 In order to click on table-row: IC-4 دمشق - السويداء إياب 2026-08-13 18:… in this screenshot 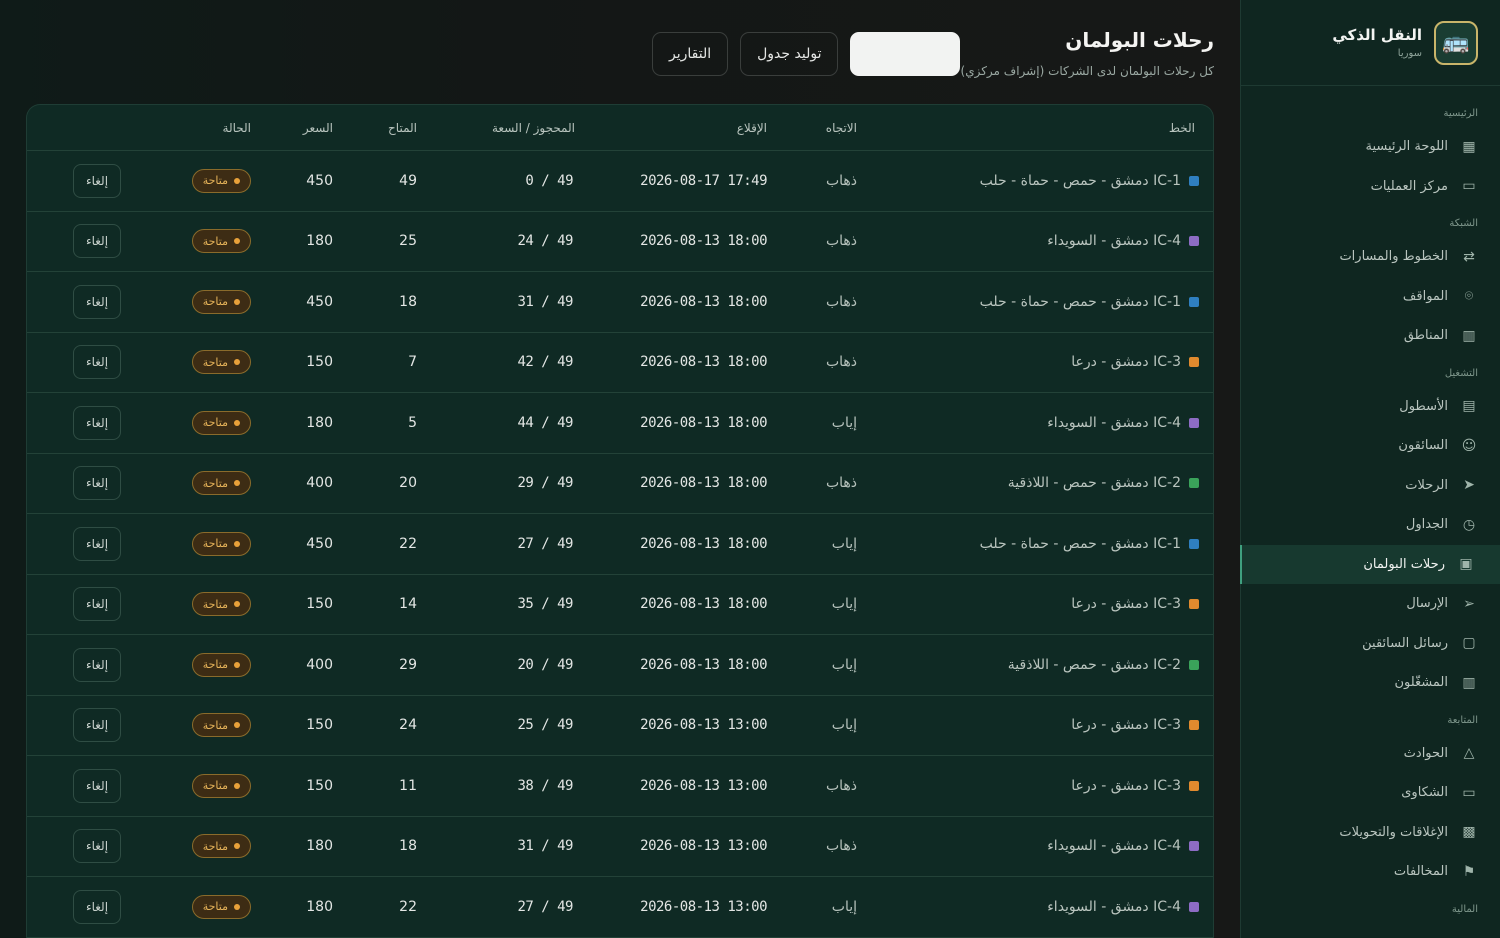, I will do `click(620, 423)`.